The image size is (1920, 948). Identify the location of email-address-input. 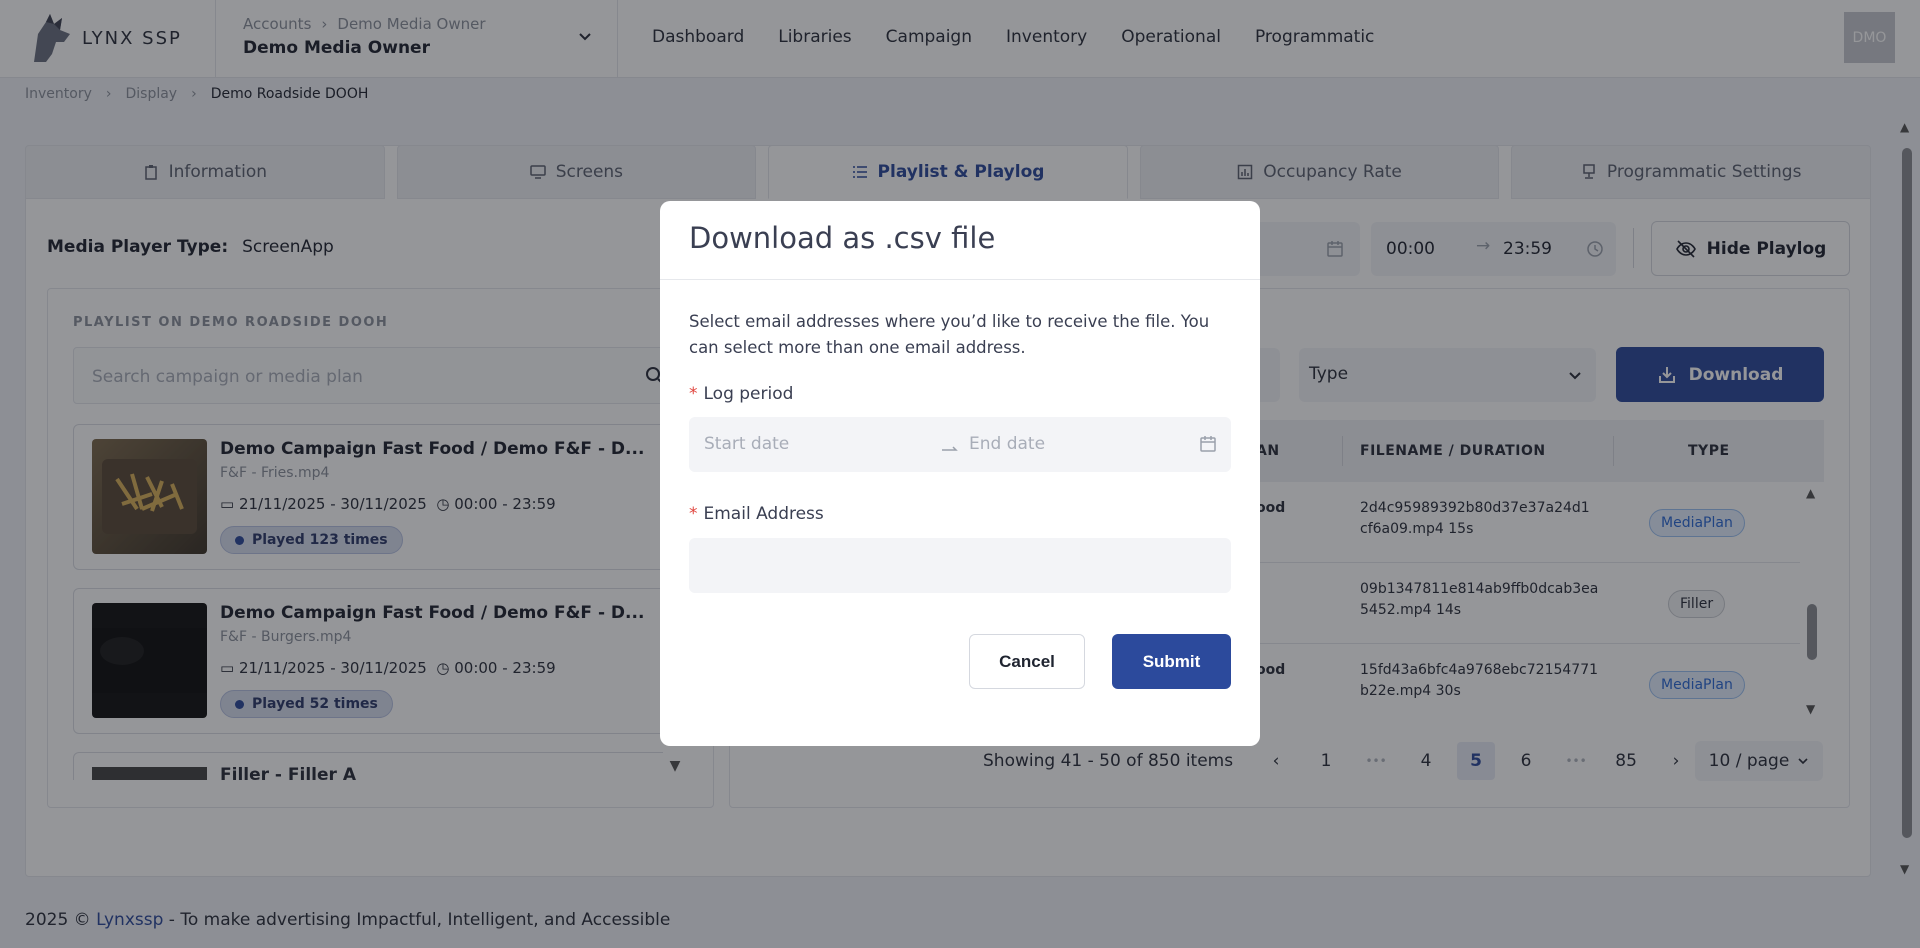
(960, 565).